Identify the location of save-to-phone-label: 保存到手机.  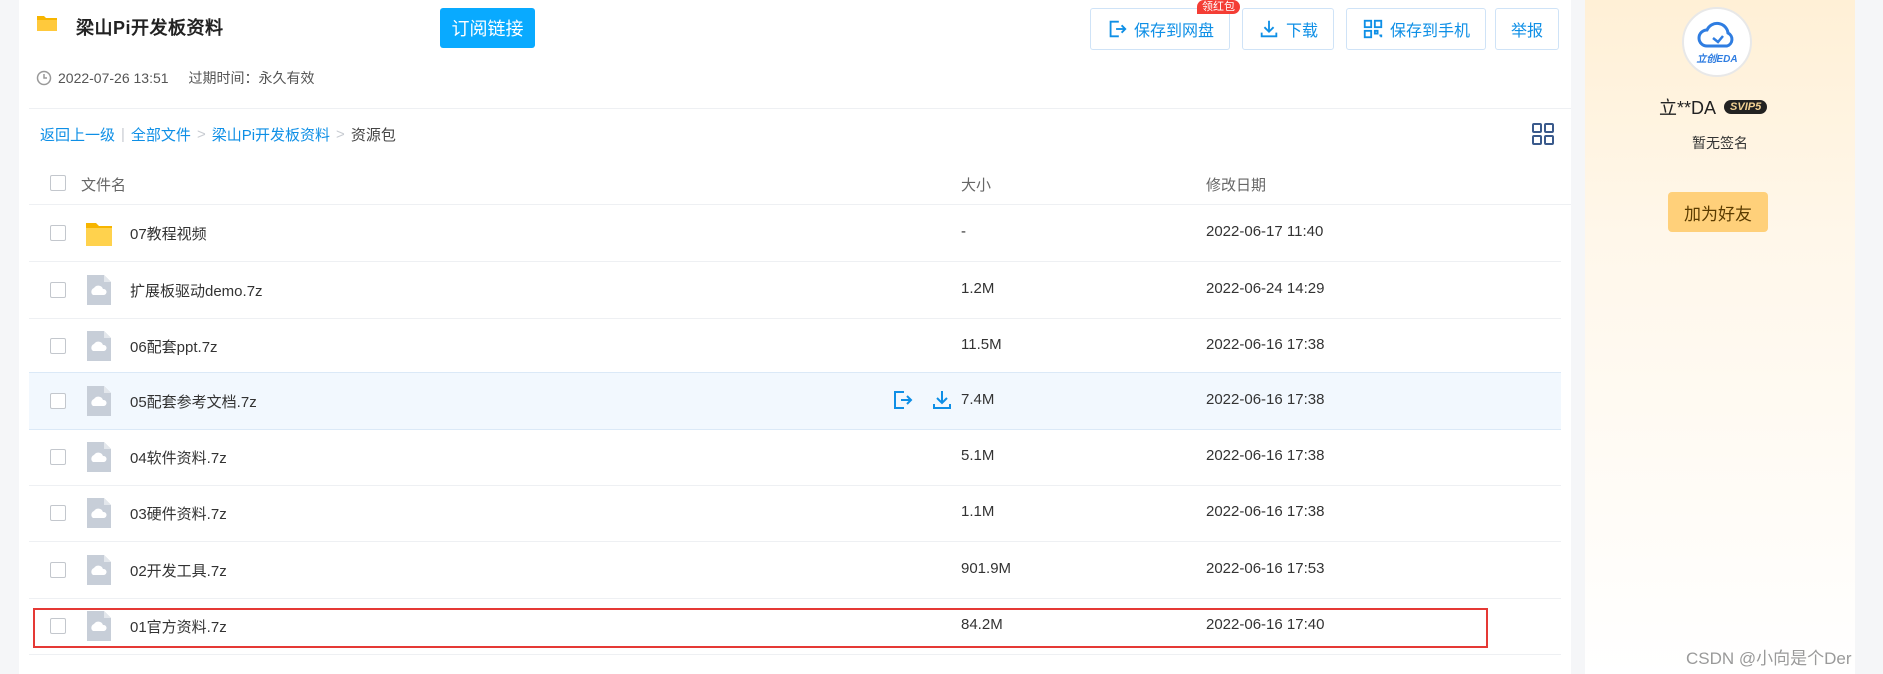
(1429, 31).